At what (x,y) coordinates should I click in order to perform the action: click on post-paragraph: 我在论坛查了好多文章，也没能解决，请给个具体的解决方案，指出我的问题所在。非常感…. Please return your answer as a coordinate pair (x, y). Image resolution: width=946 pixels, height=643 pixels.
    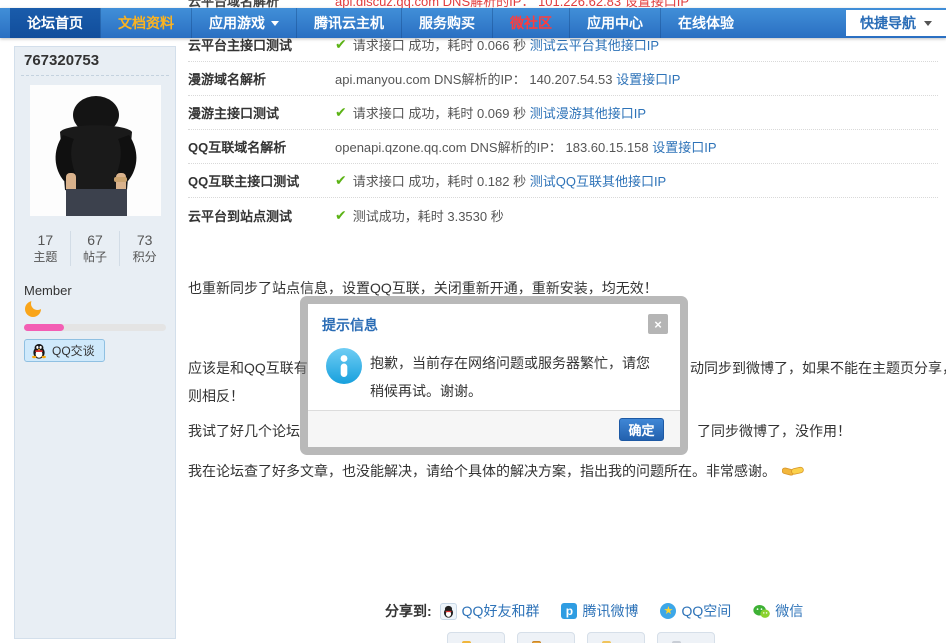
    Looking at the image, I should click on (496, 471).